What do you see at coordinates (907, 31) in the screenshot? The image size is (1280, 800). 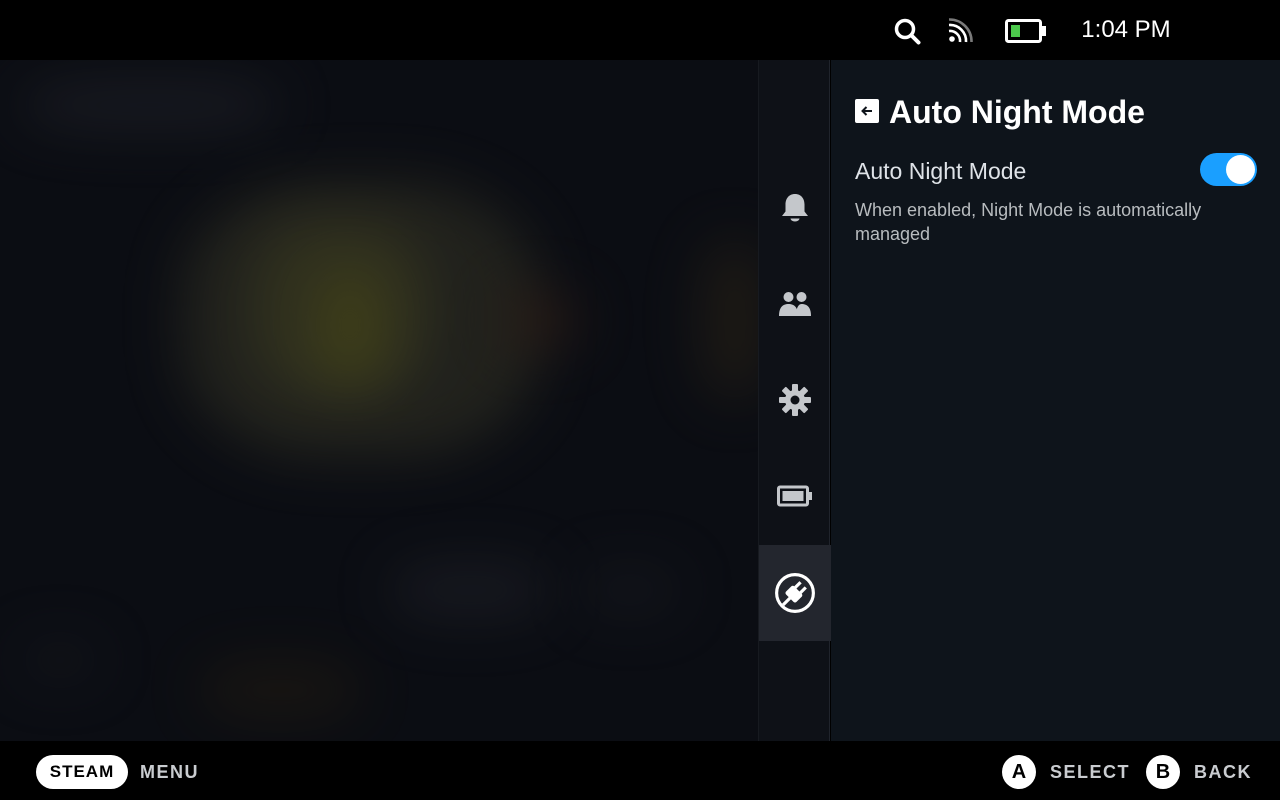 I see `search-icon` at bounding box center [907, 31].